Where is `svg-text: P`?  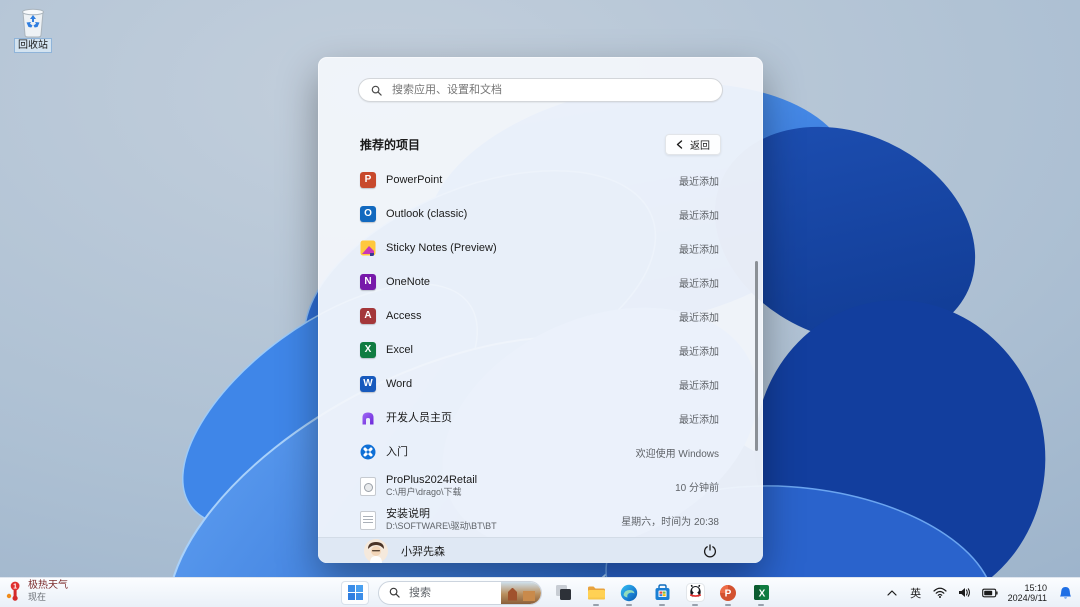 svg-text: P is located at coordinates (728, 593).